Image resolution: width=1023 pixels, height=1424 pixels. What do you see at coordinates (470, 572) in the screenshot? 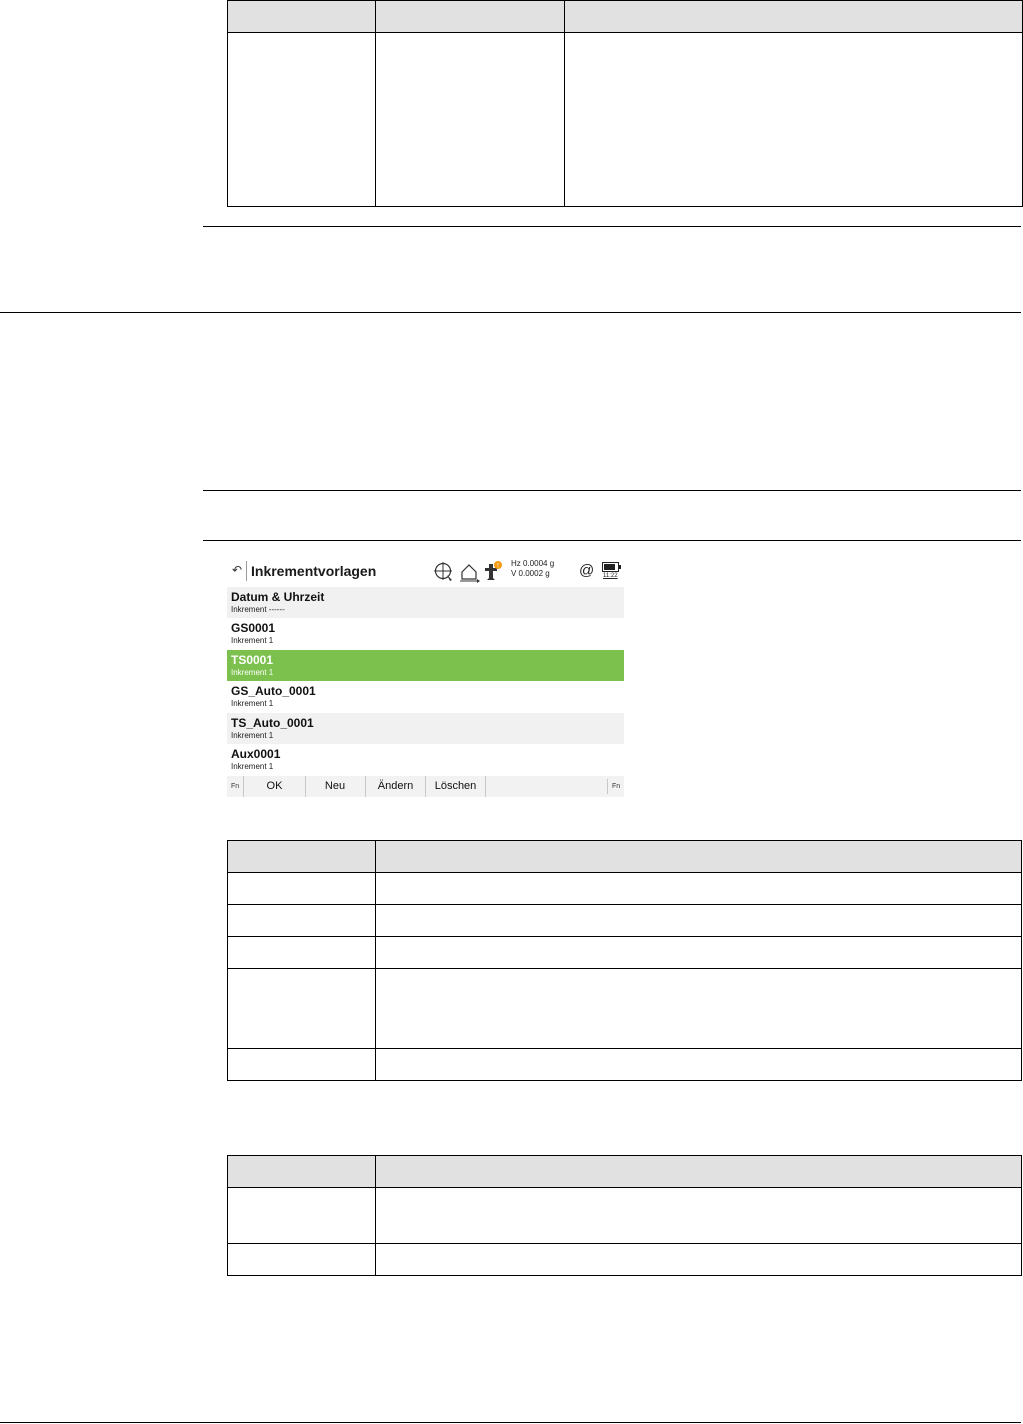
I see `home-station-icon` at bounding box center [470, 572].